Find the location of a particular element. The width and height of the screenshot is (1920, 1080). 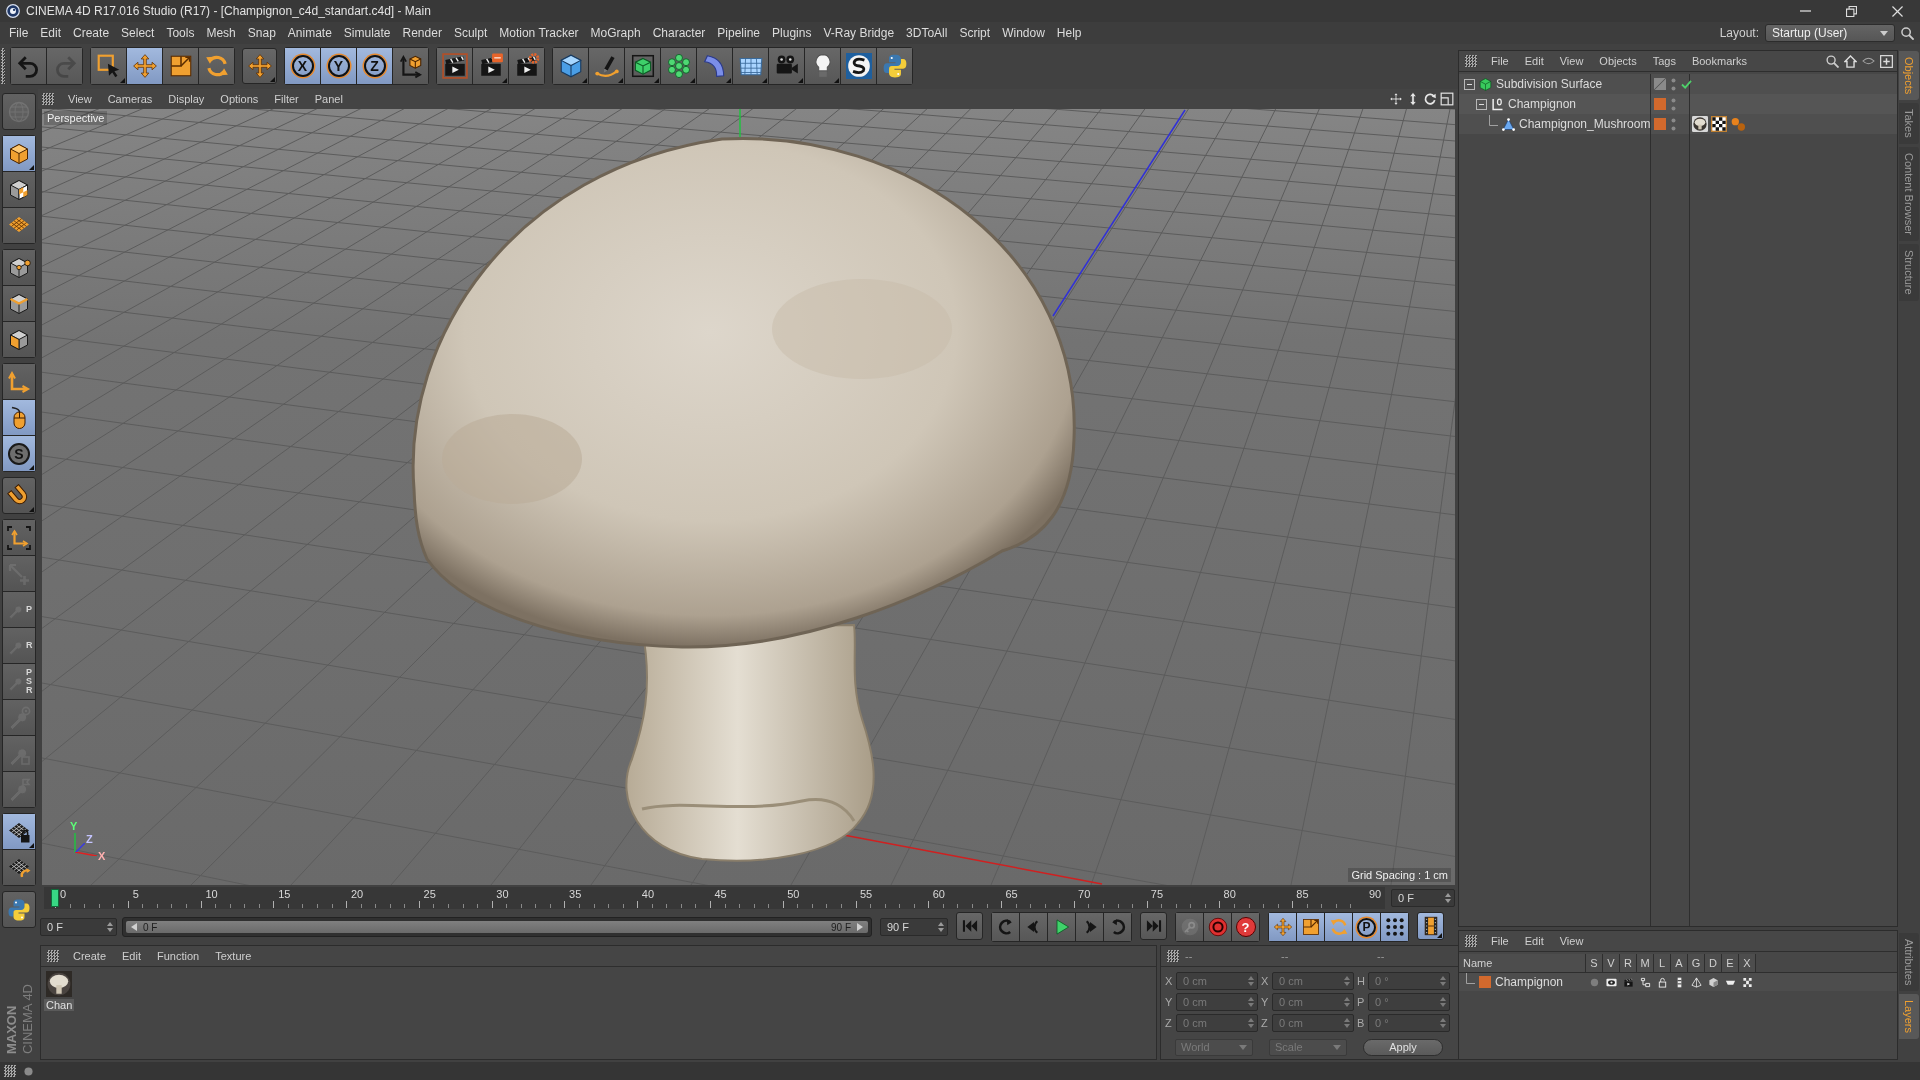

plus-box-icon is located at coordinates (1886, 61).